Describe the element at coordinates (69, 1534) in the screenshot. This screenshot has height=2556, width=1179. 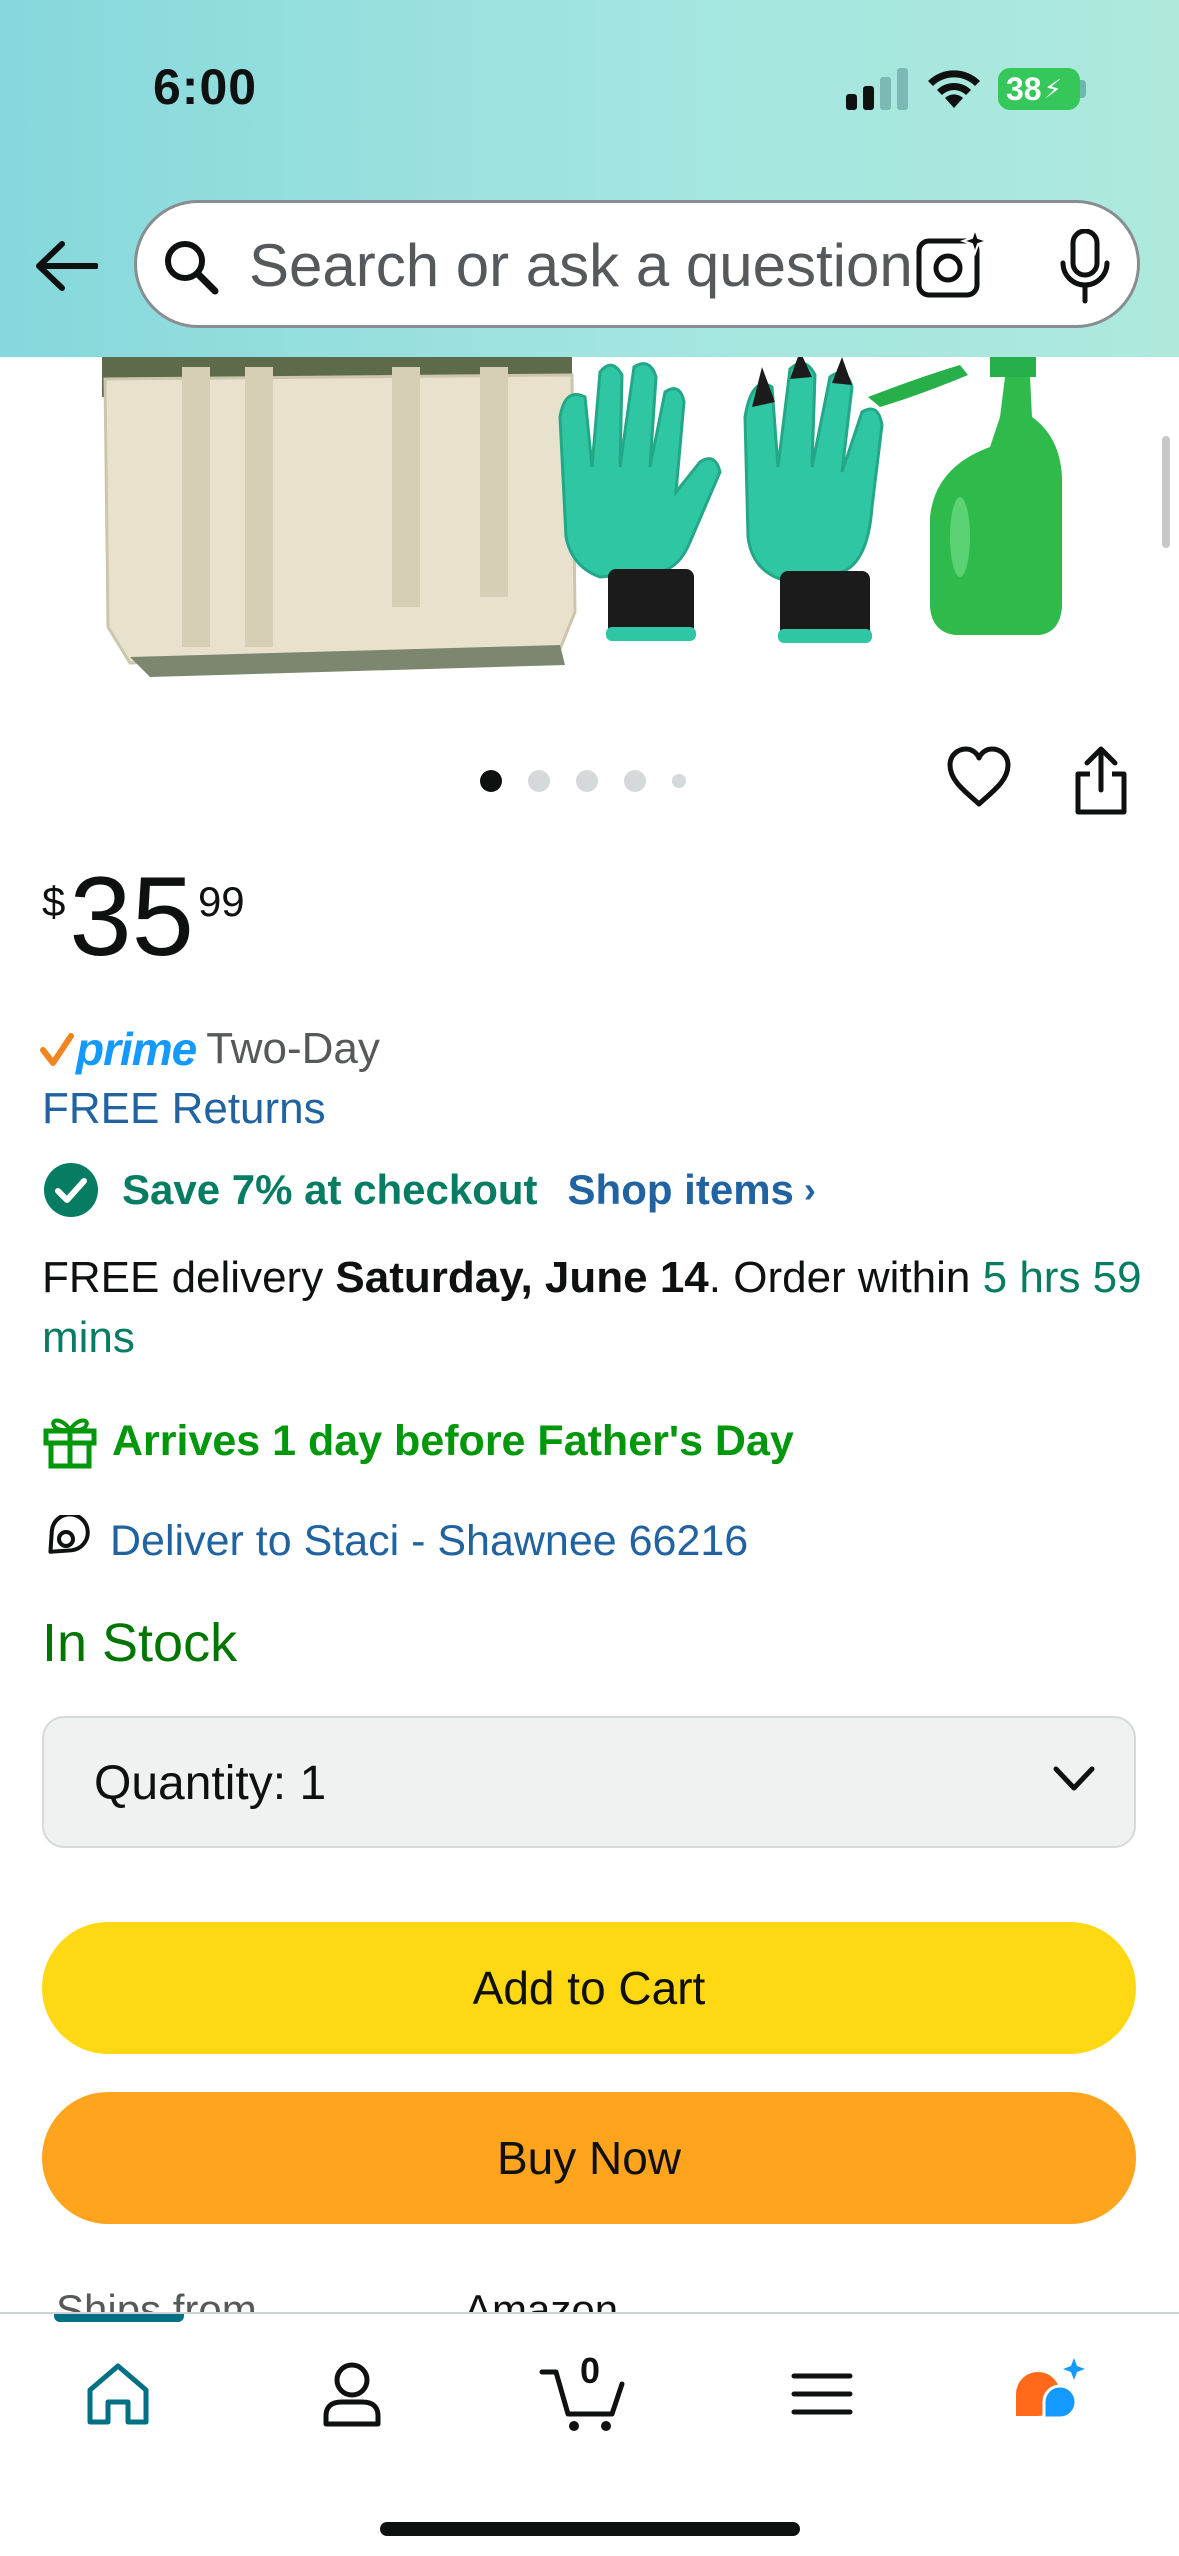
I see `location-pin-icon` at that location.